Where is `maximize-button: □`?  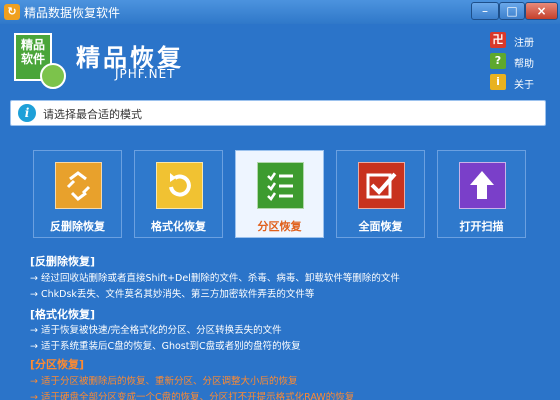 maximize-button: □ is located at coordinates (512, 11).